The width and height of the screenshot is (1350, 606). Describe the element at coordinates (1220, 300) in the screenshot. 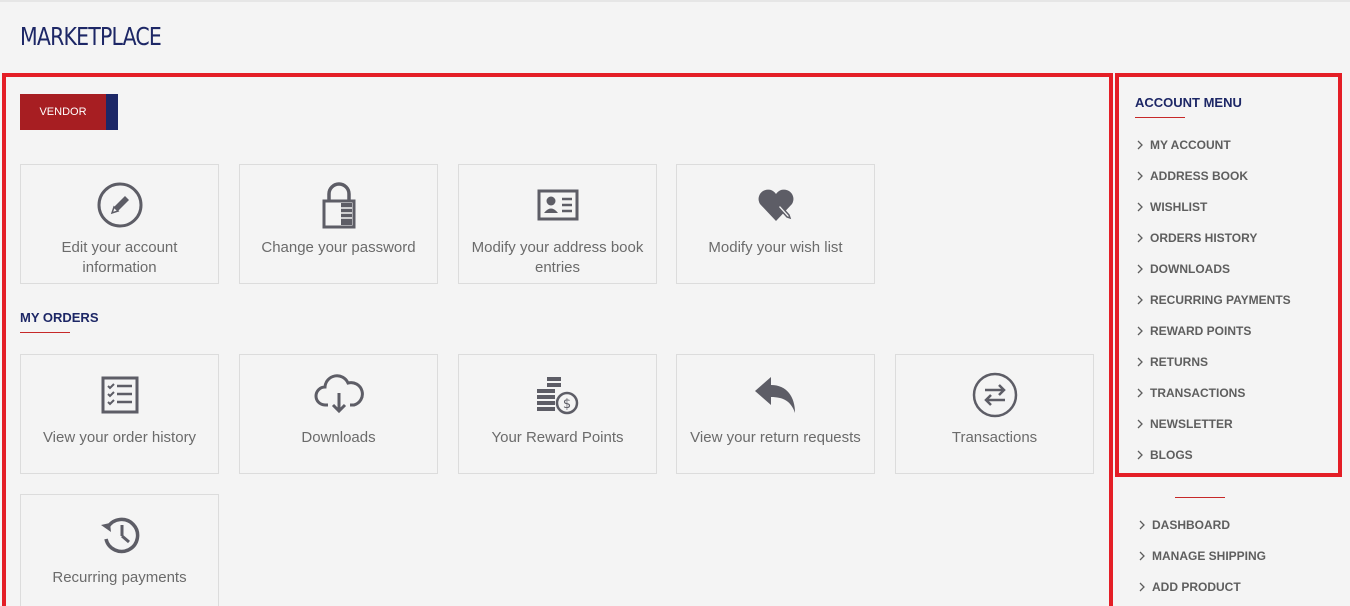

I see `menu-item-label: RECURRING PAYMENTS` at that location.